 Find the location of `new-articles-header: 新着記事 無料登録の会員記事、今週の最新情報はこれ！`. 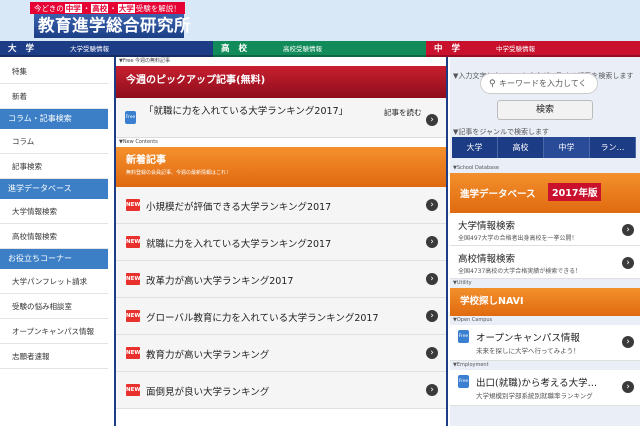

new-articles-header: 新着記事 無料登録の会員記事、今週の最新情報はこれ！ is located at coordinates (281, 167).